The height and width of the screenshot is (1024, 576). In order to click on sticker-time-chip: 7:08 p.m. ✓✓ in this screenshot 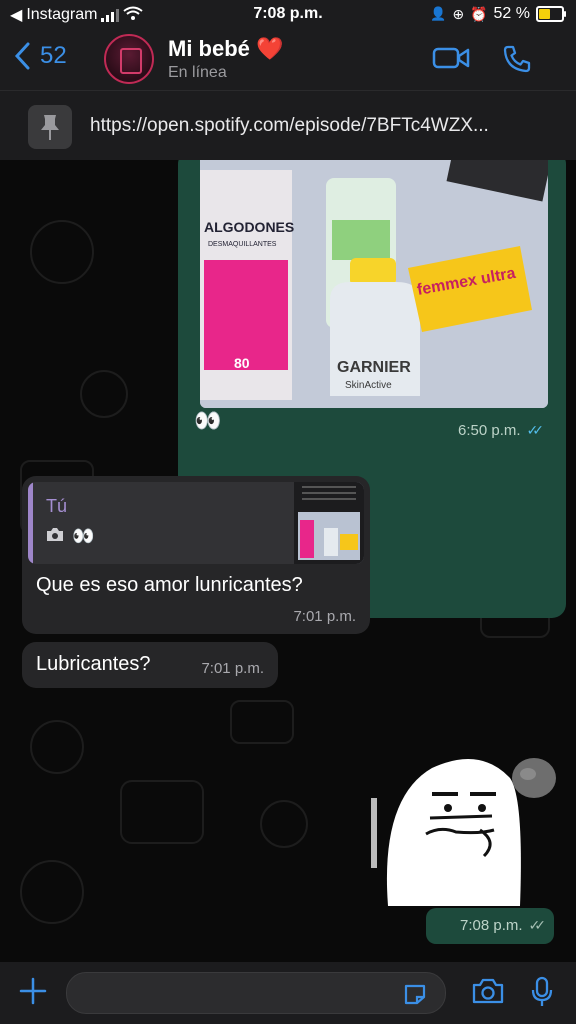, I will do `click(490, 926)`.